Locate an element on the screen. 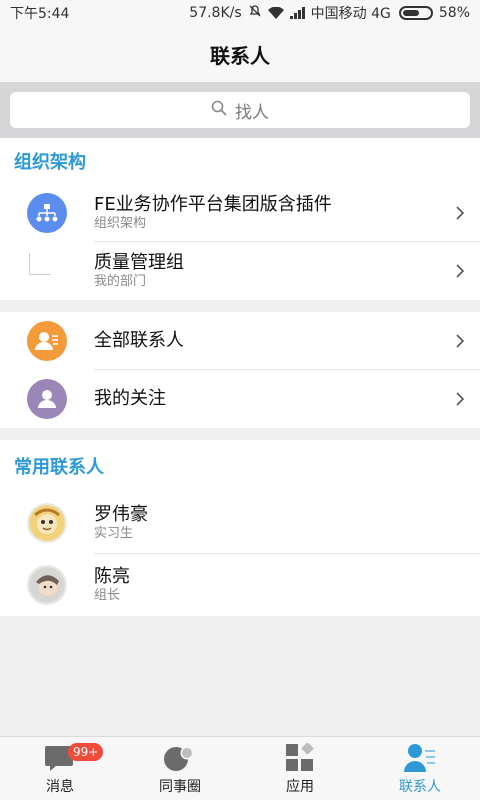  signal-icon is located at coordinates (297, 13).